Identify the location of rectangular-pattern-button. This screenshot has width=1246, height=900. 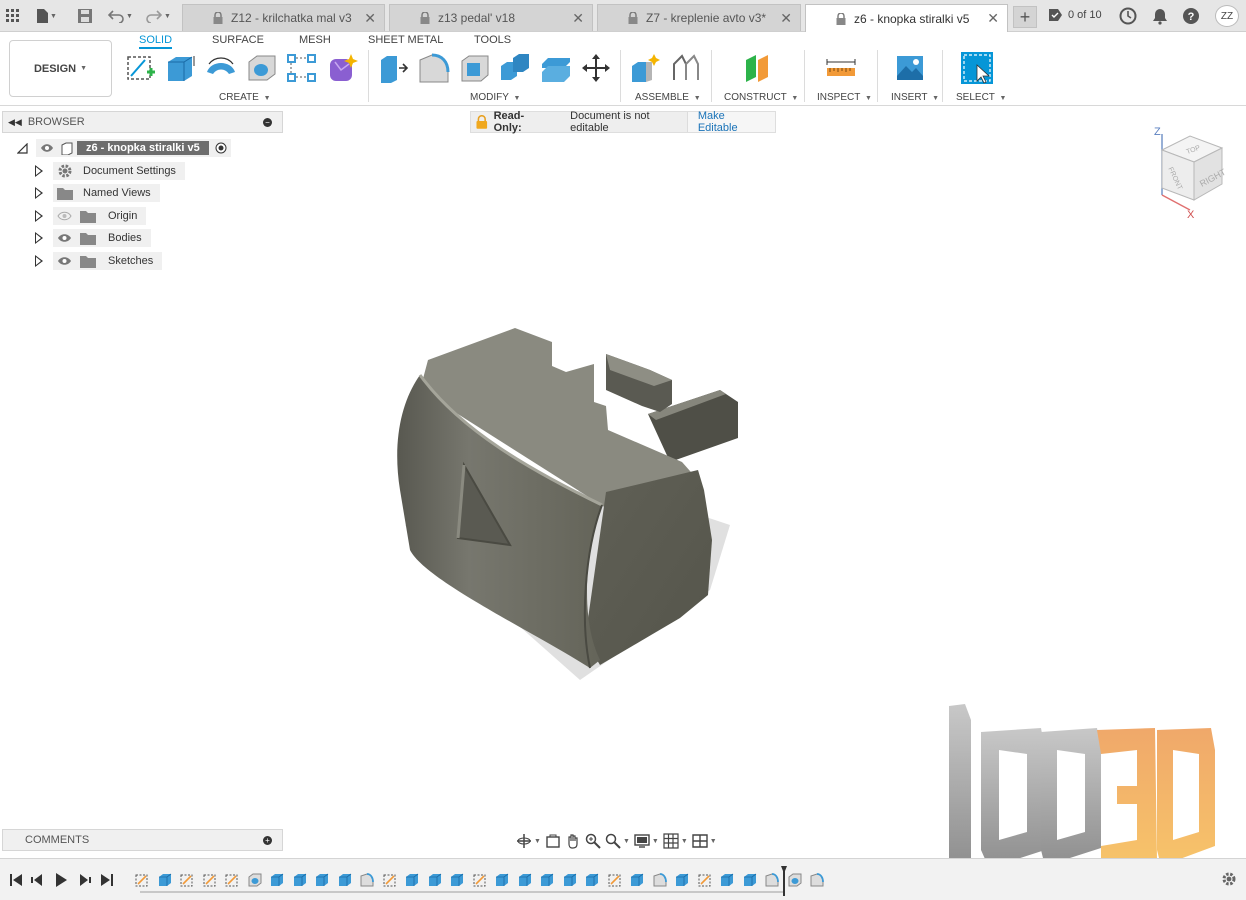
(302, 68).